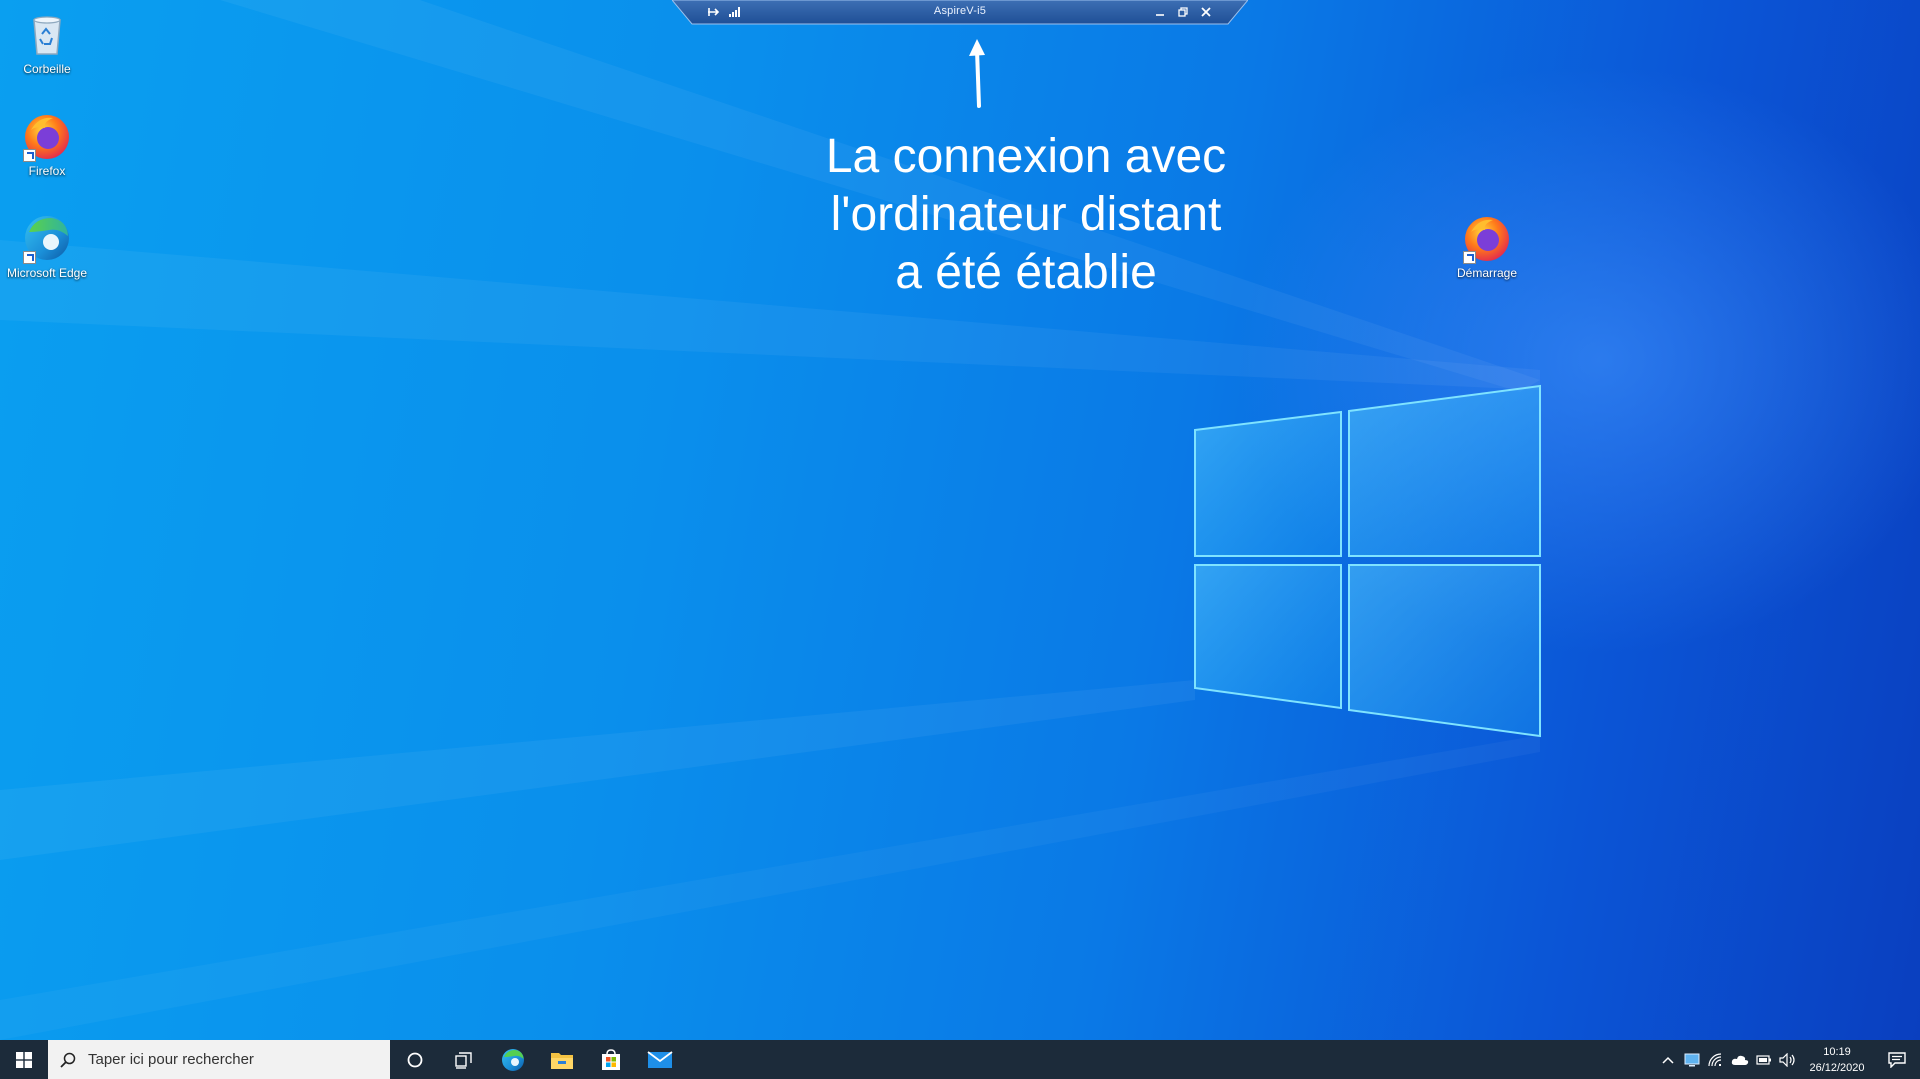 The width and height of the screenshot is (1920, 1079). I want to click on desktop-icon-demarrage: Démarrage, so click(1487, 246).